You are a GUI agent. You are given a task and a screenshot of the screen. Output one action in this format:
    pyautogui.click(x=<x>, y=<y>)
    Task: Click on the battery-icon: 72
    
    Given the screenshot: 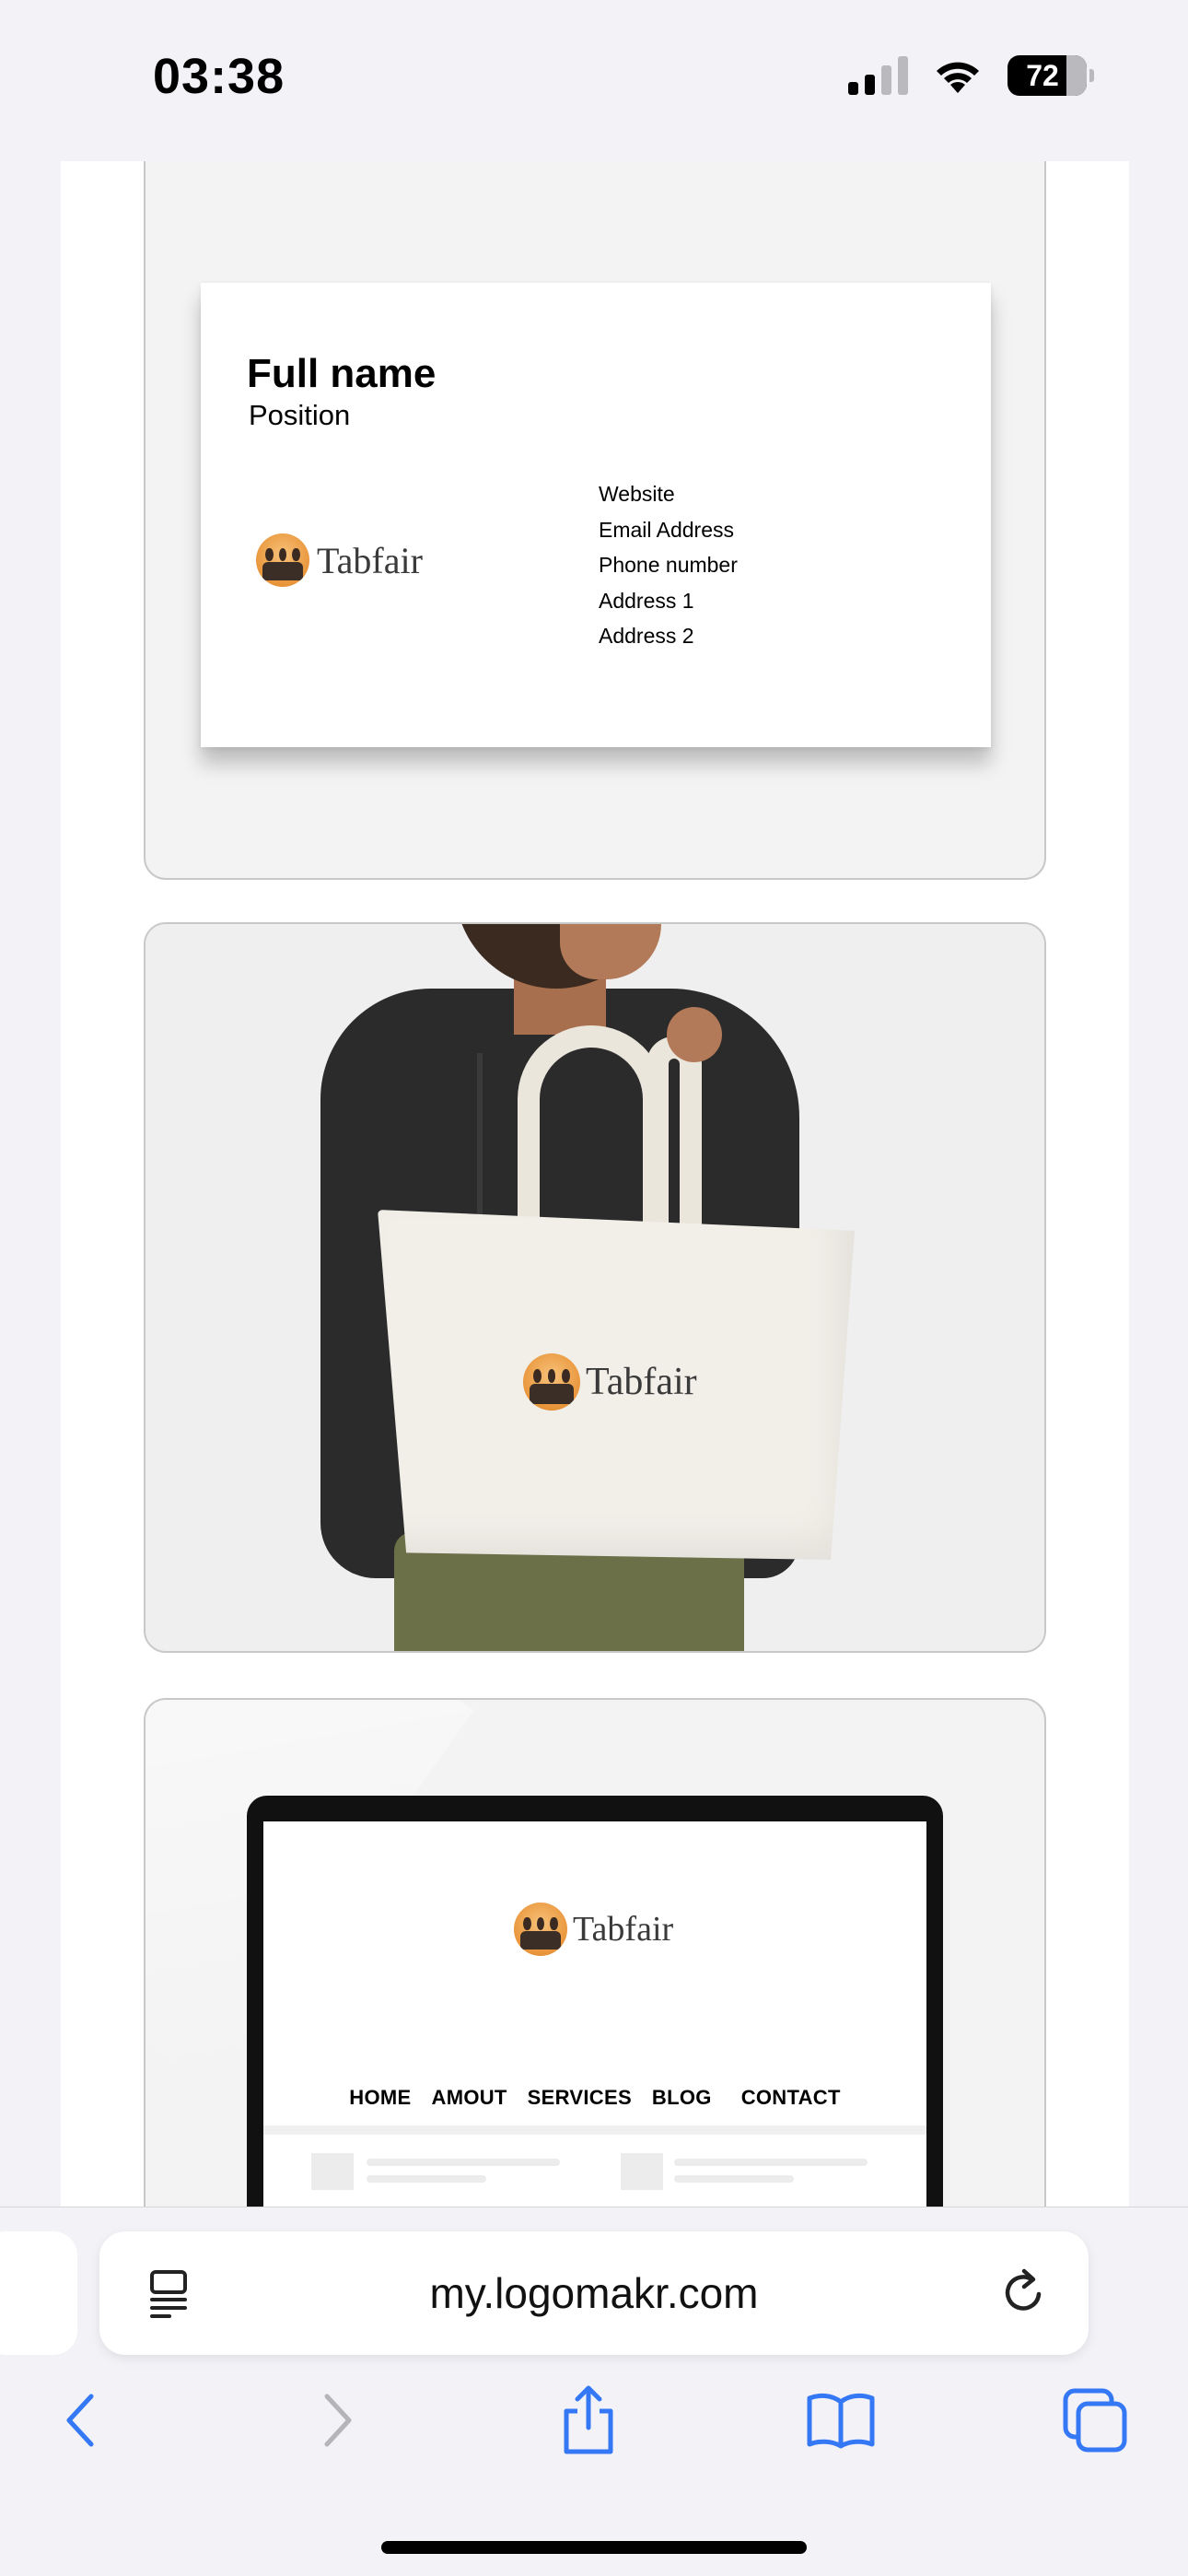 What is the action you would take?
    pyautogui.click(x=1050, y=75)
    